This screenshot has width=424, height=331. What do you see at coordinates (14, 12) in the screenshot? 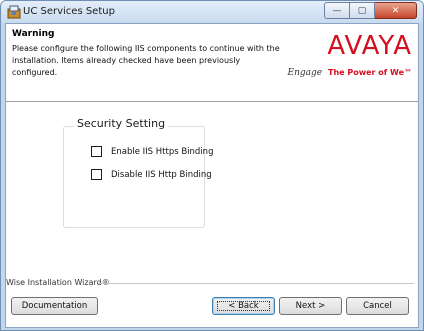
I see `installer-app-icon` at bounding box center [14, 12].